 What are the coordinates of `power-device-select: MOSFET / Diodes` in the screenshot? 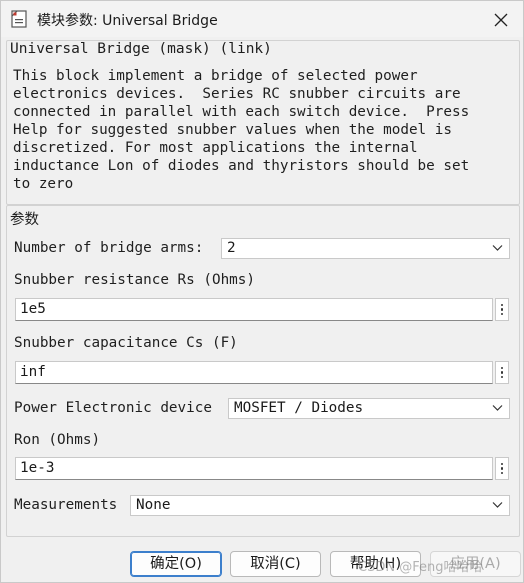 It's located at (369, 408).